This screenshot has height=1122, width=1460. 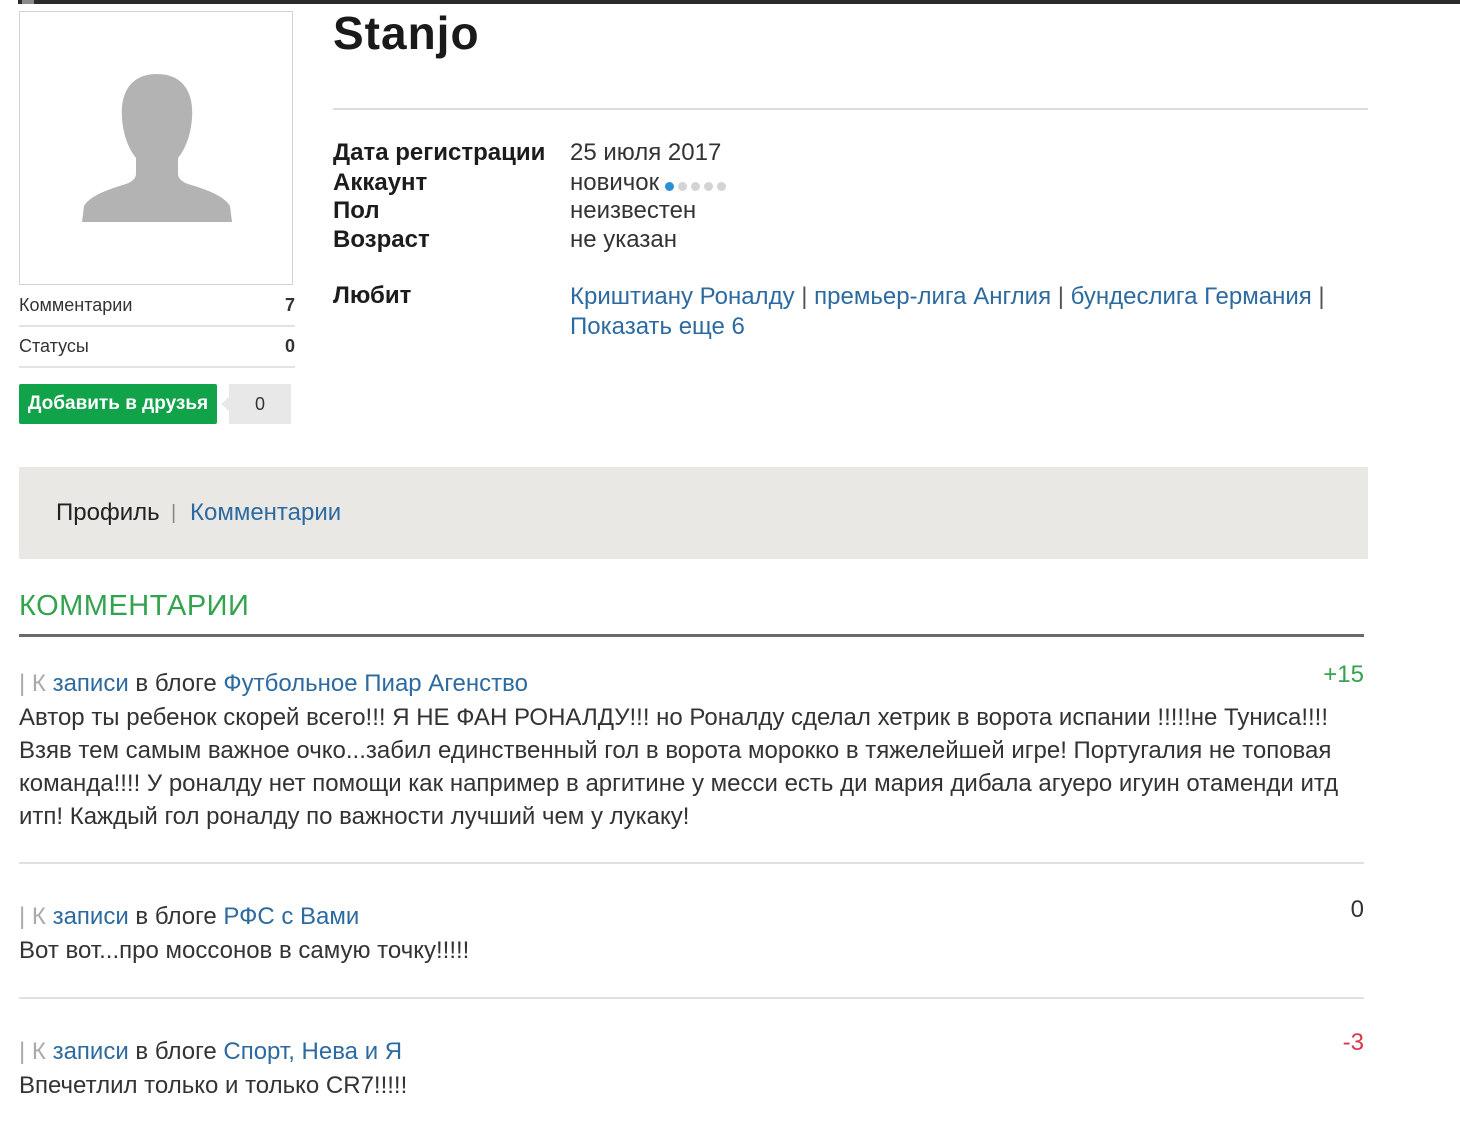 What do you see at coordinates (108, 513) in the screenshot?
I see `tab-profile: Профиль` at bounding box center [108, 513].